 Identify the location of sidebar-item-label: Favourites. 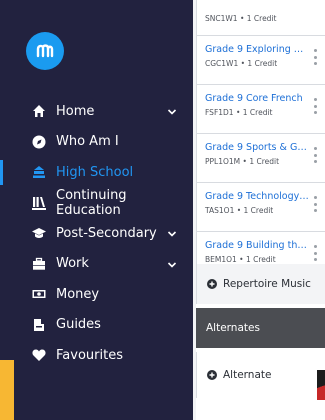
(89, 355).